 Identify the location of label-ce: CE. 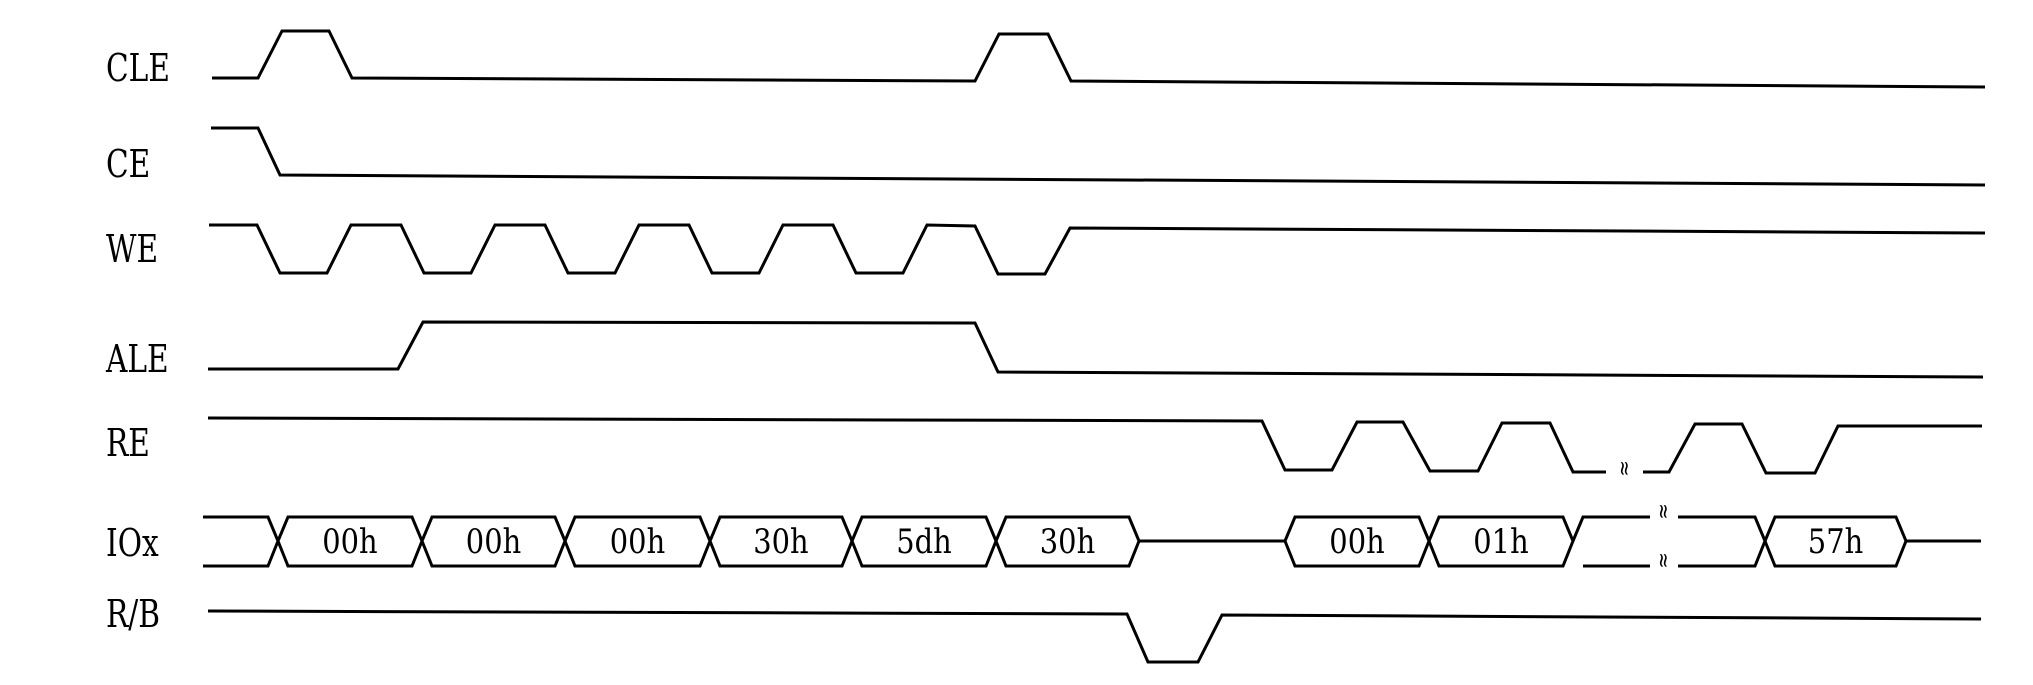
(128, 164).